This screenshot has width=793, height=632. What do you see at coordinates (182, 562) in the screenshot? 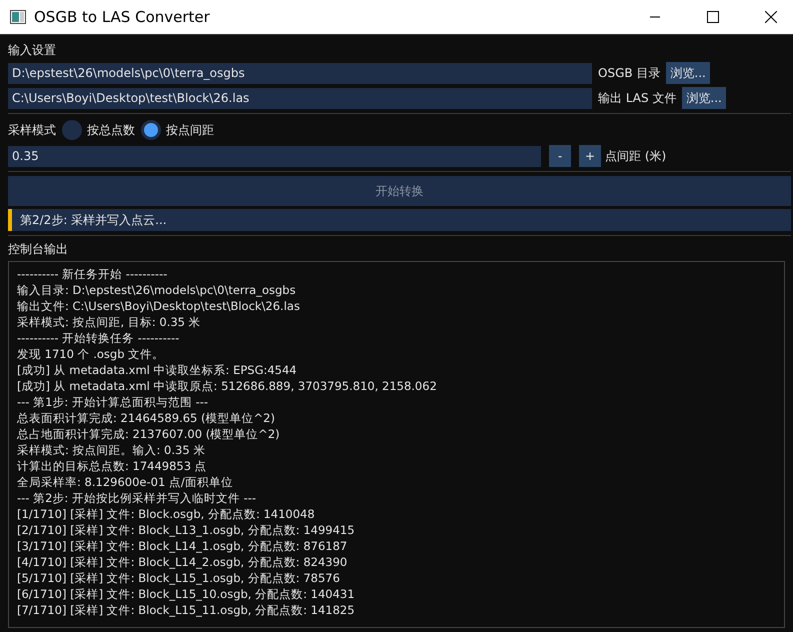
I see `log-line: [4/1710] [采样] 文件: Block_L14_2.osgb, 分配点数: 824390` at bounding box center [182, 562].